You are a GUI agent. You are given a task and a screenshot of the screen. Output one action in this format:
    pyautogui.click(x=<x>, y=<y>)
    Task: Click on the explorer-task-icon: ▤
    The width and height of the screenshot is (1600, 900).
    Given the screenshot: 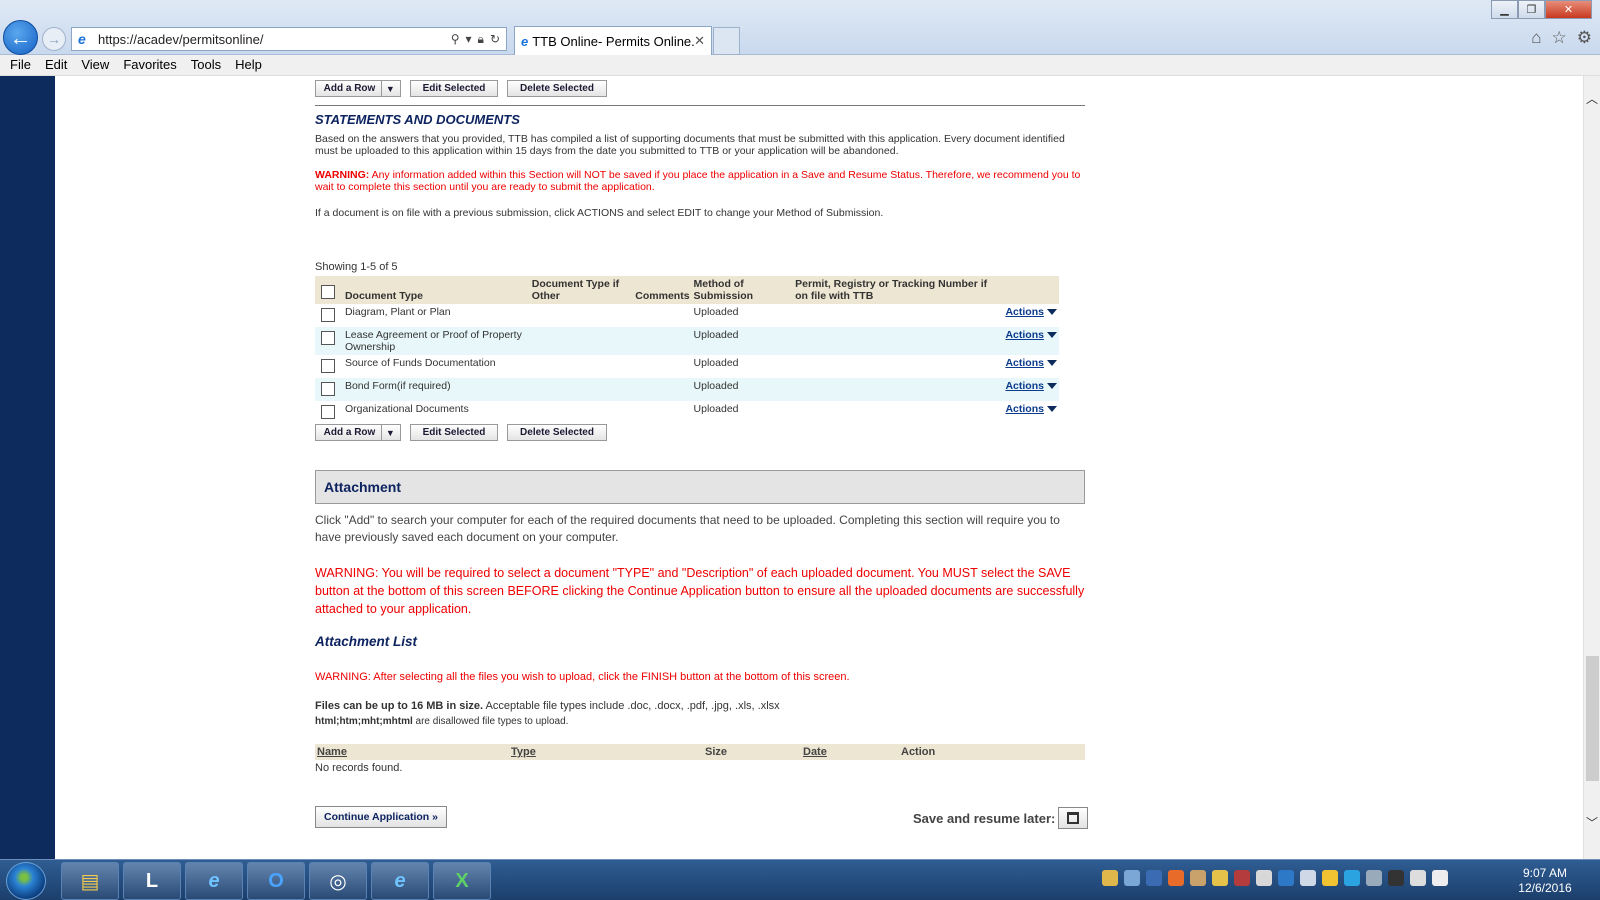 What is the action you would take?
    pyautogui.click(x=90, y=881)
    